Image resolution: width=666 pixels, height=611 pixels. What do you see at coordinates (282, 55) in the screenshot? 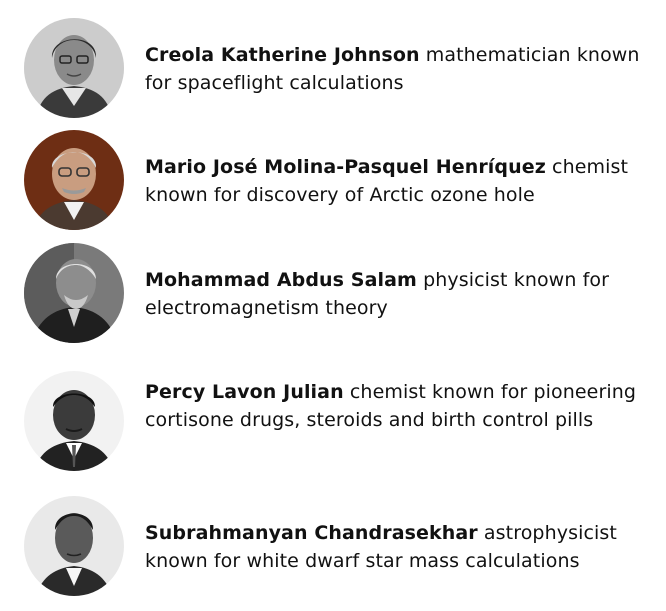
I see `person-name: Creola Katherine Johnson` at bounding box center [282, 55].